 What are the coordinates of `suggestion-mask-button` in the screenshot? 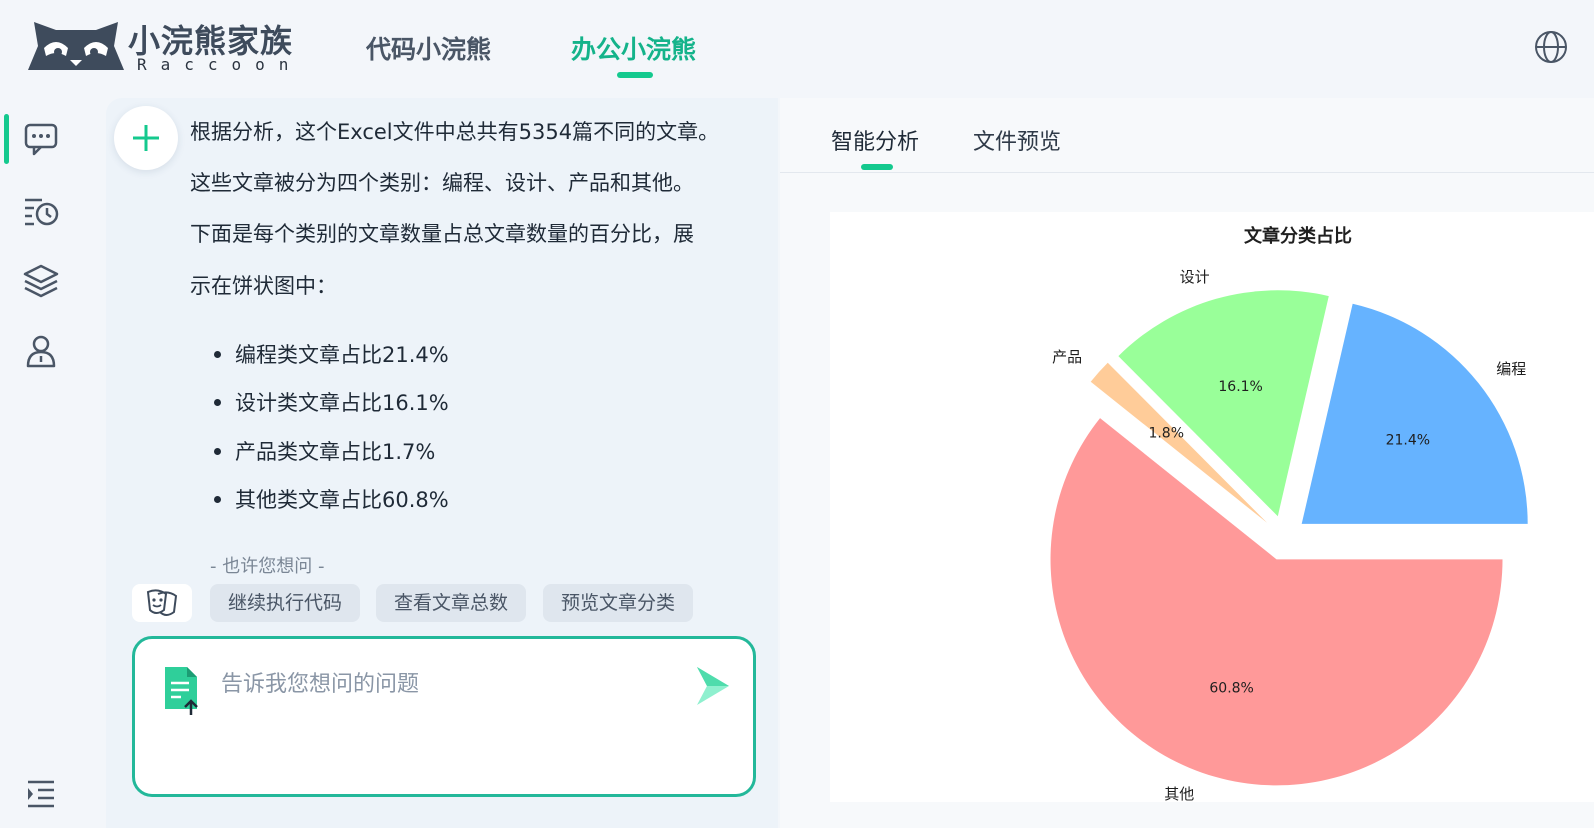 It's located at (162, 603).